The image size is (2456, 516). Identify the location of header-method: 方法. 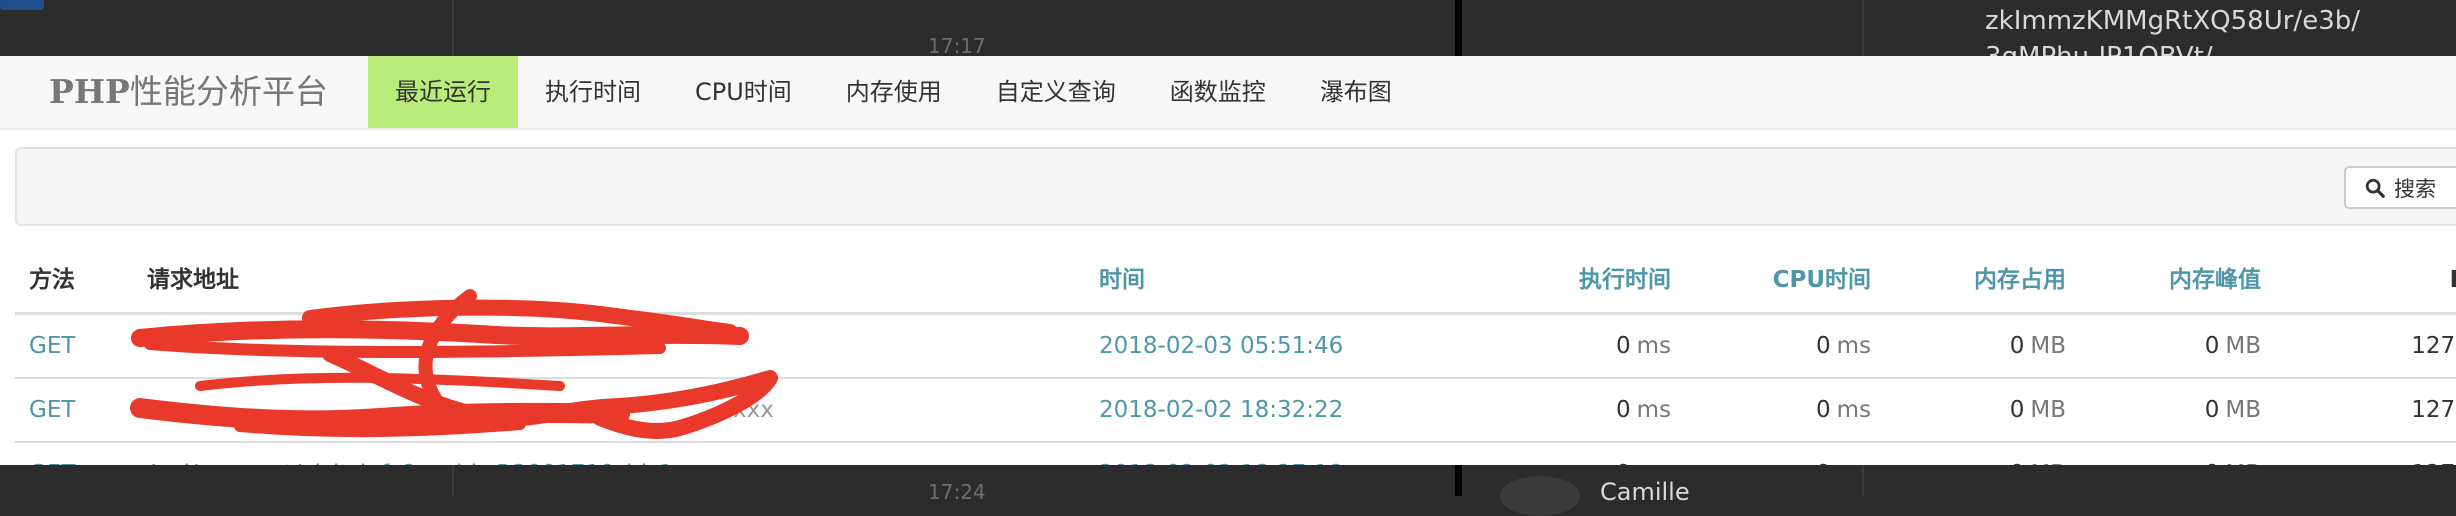
(74, 278).